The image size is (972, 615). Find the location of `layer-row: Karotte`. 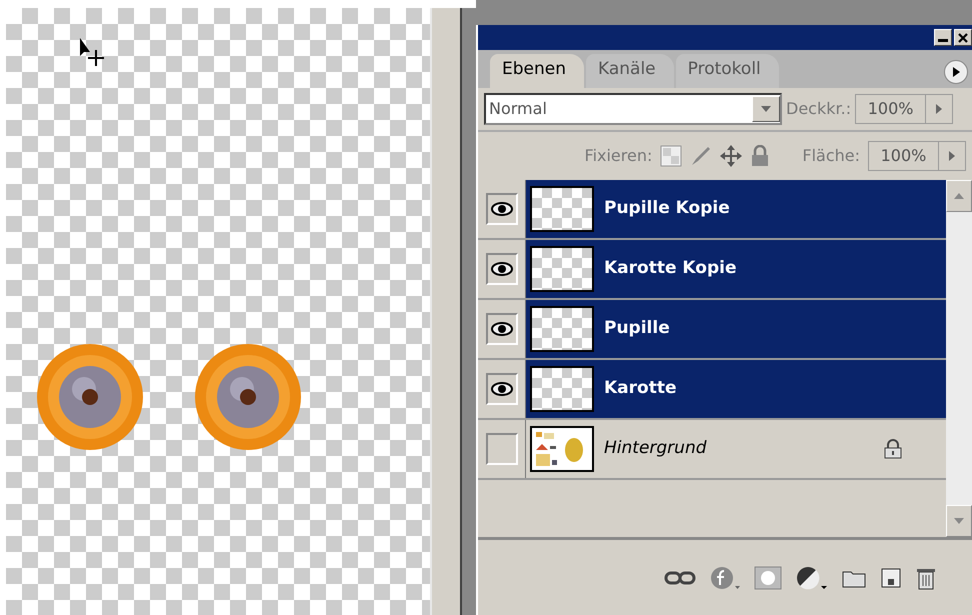

layer-row: Karotte is located at coordinates (736, 389).